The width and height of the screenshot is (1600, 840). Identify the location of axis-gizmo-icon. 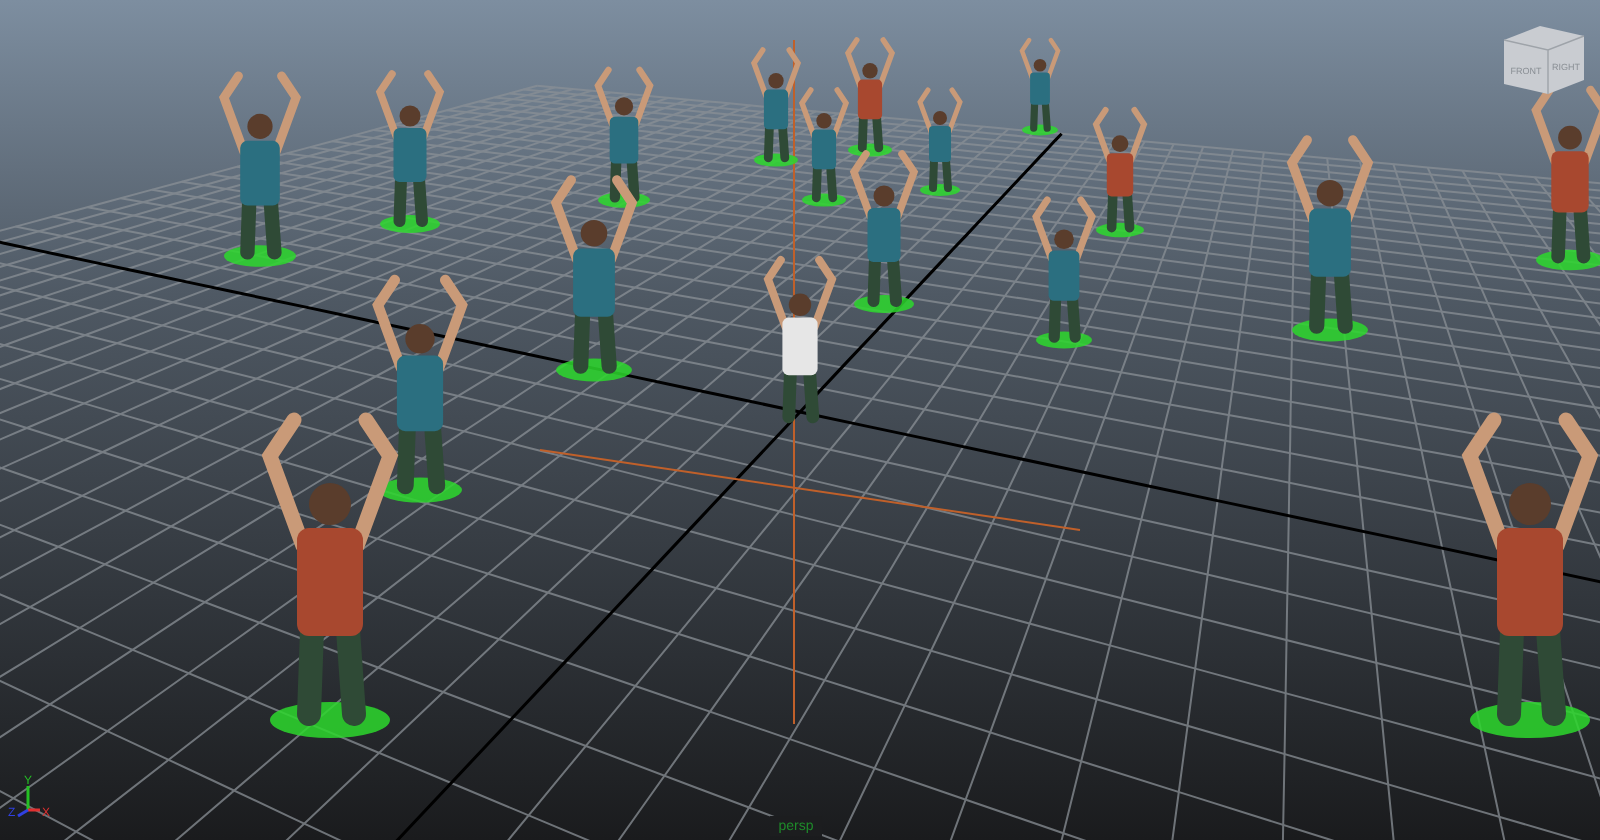
(28, 802).